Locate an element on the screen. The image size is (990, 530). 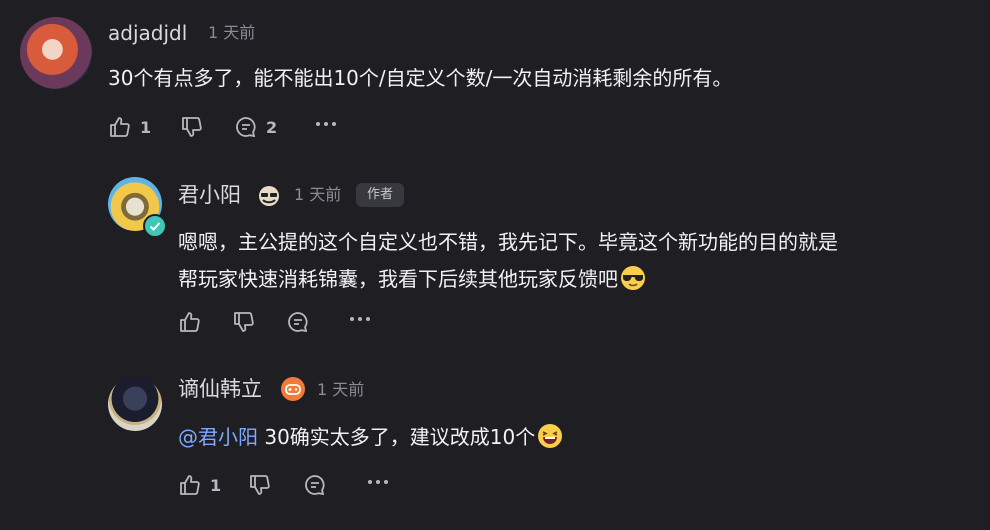
comment-text-line-2: 帮玩家快速消耗锦囊，我看下后续其他玩家反馈吧 is located at coordinates (508, 279).